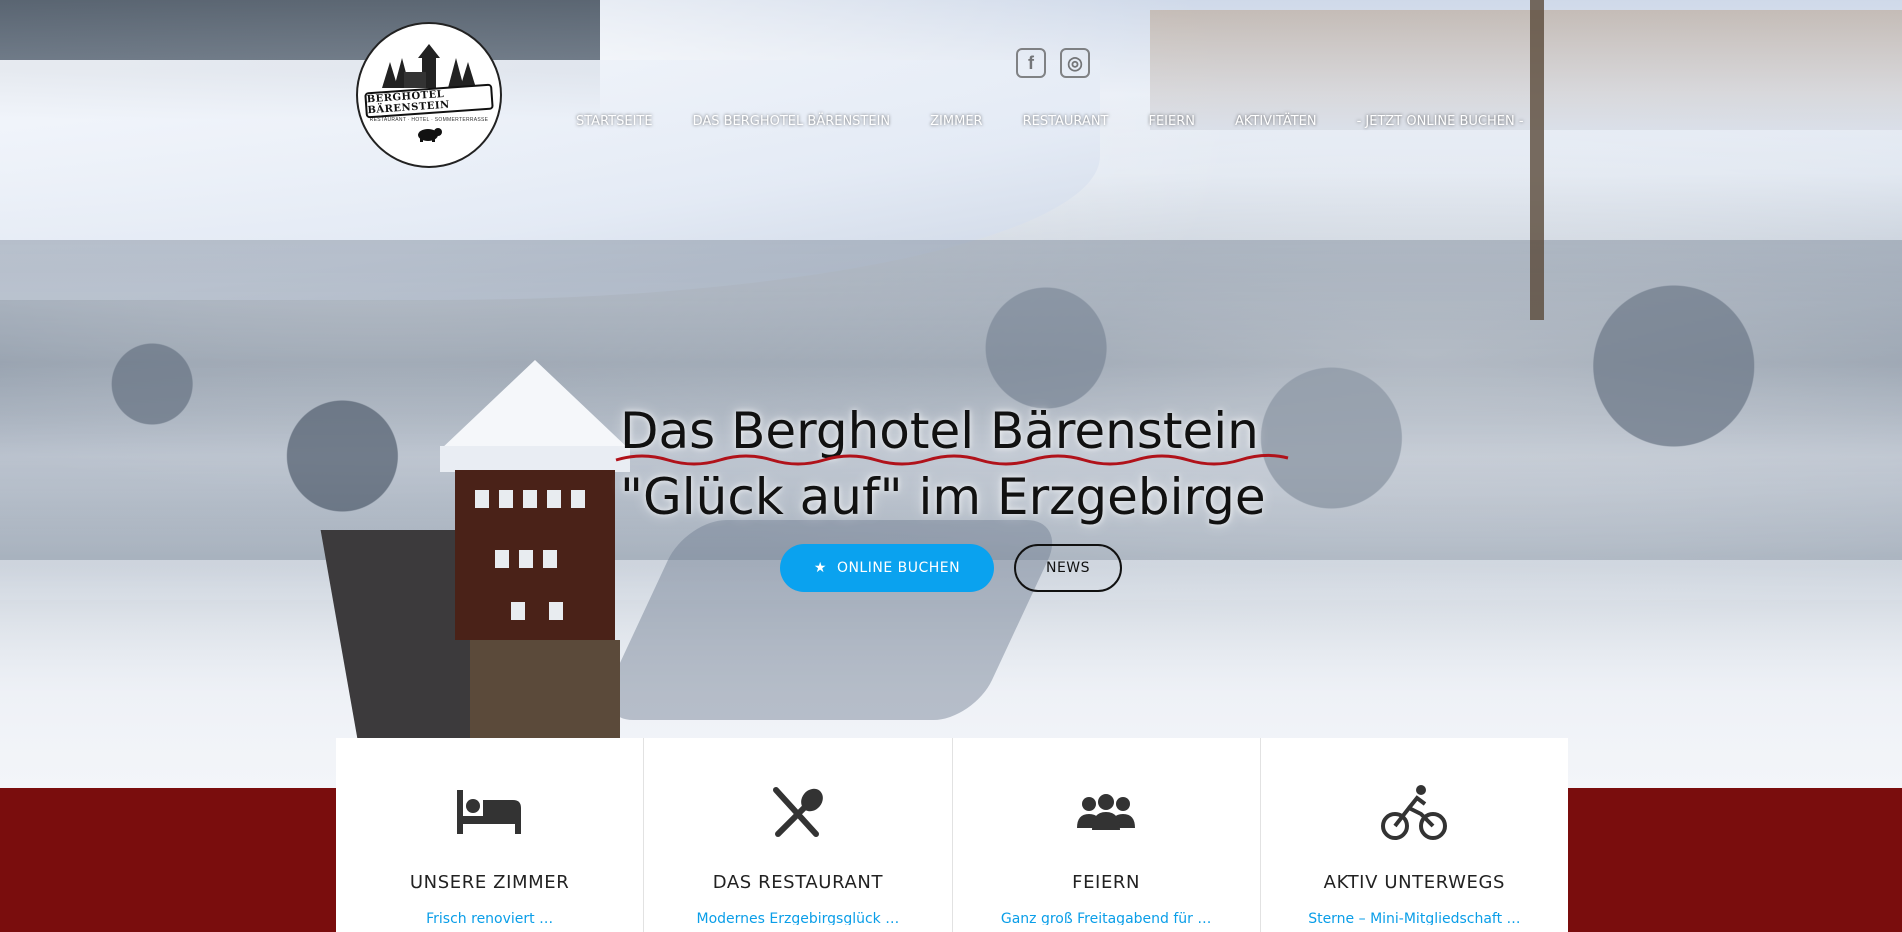 This screenshot has width=1902, height=932. I want to click on nav-item-restaurant: Restaurant, so click(1066, 121).